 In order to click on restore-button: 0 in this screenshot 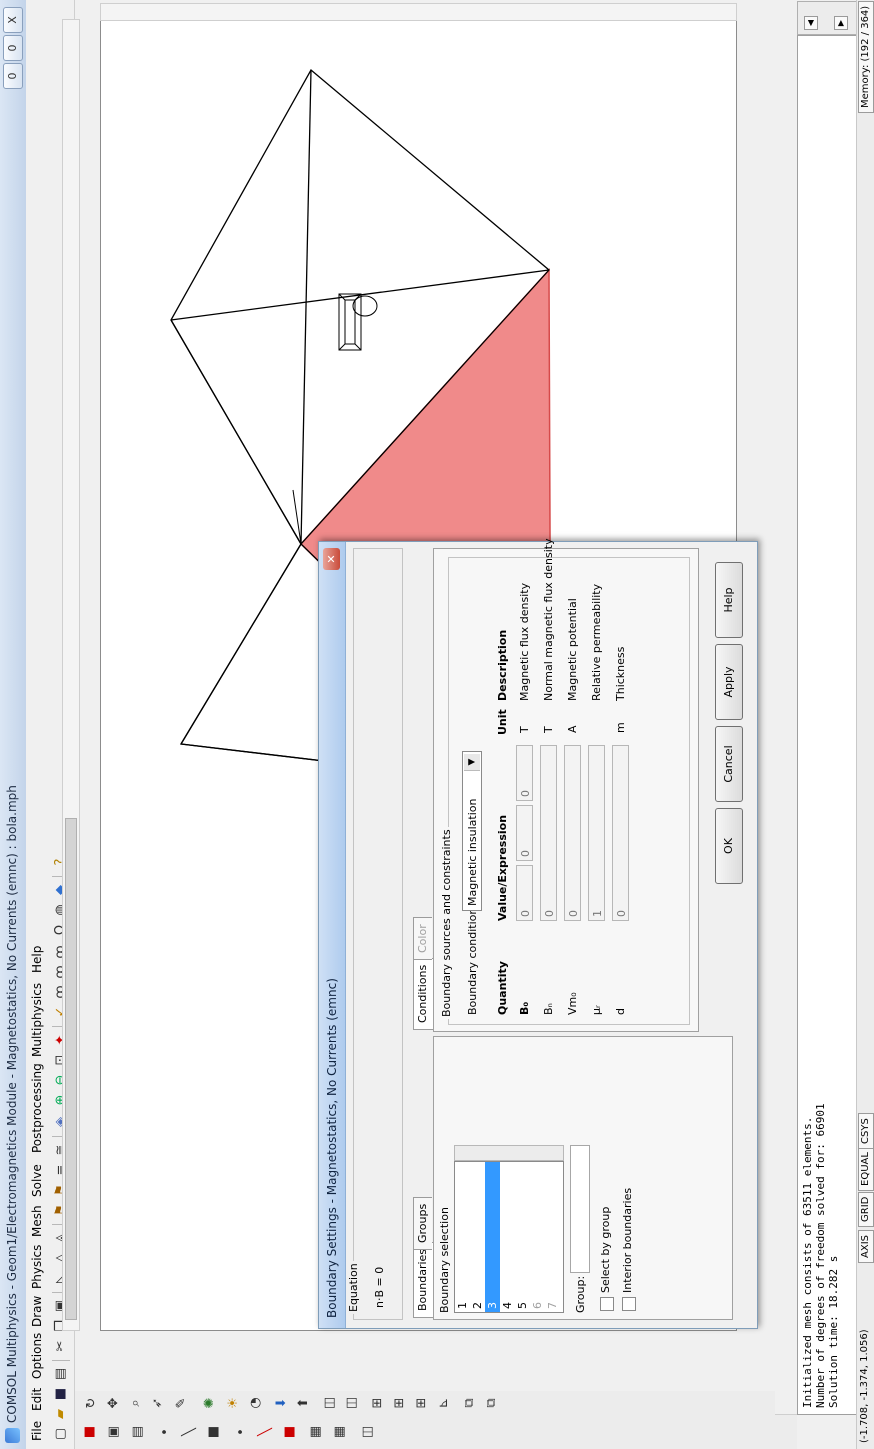, I will do `click(13, 48)`.